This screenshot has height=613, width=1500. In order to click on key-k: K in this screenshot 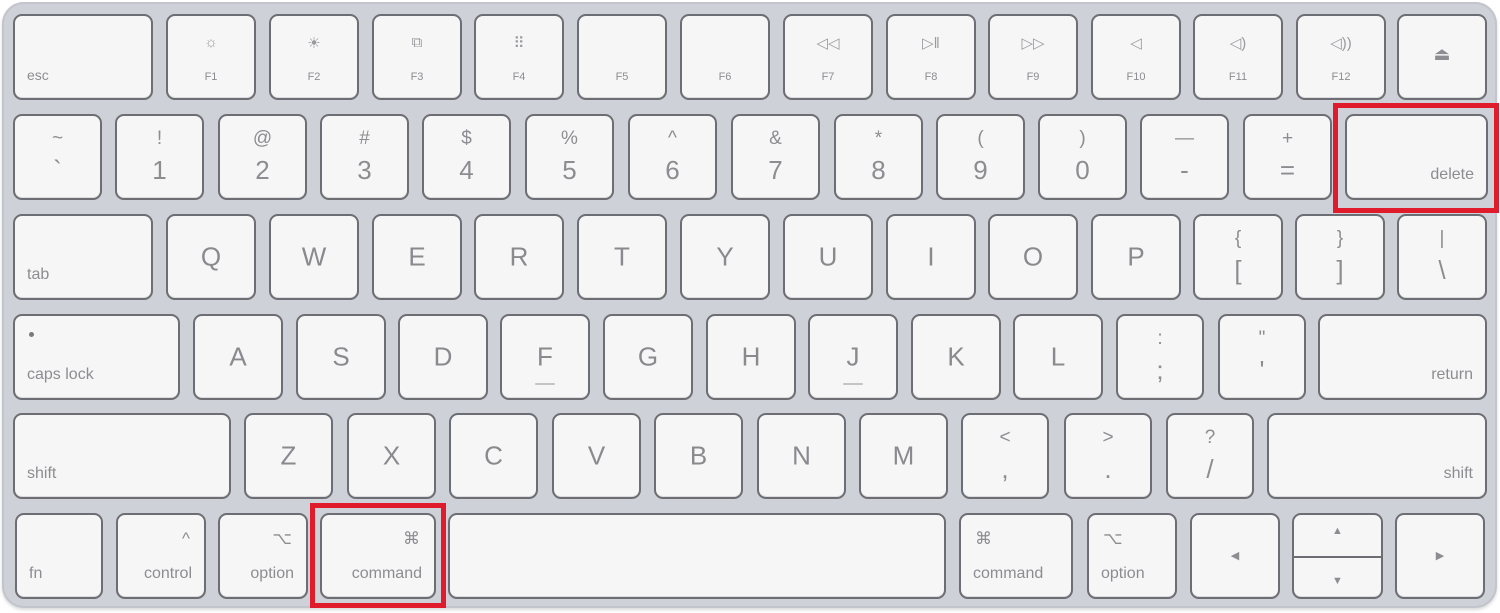, I will do `click(956, 357)`.